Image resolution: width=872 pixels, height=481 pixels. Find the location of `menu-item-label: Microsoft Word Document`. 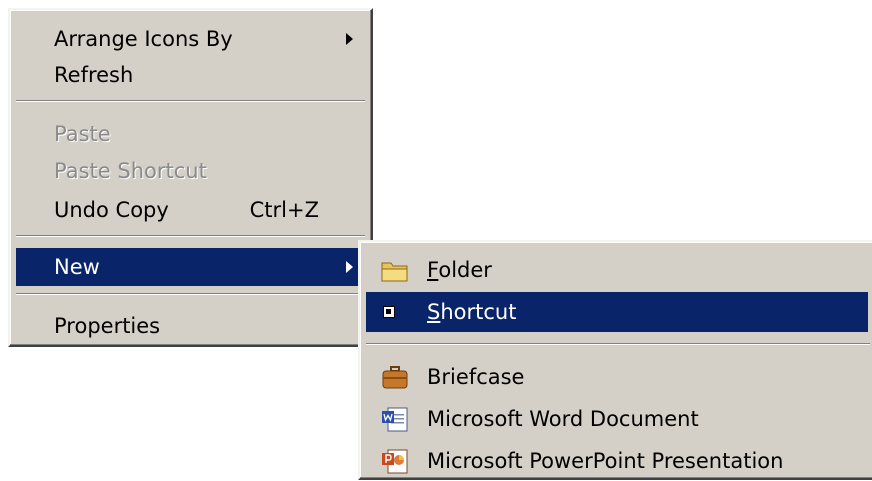

menu-item-label: Microsoft Word Document is located at coordinates (563, 419).